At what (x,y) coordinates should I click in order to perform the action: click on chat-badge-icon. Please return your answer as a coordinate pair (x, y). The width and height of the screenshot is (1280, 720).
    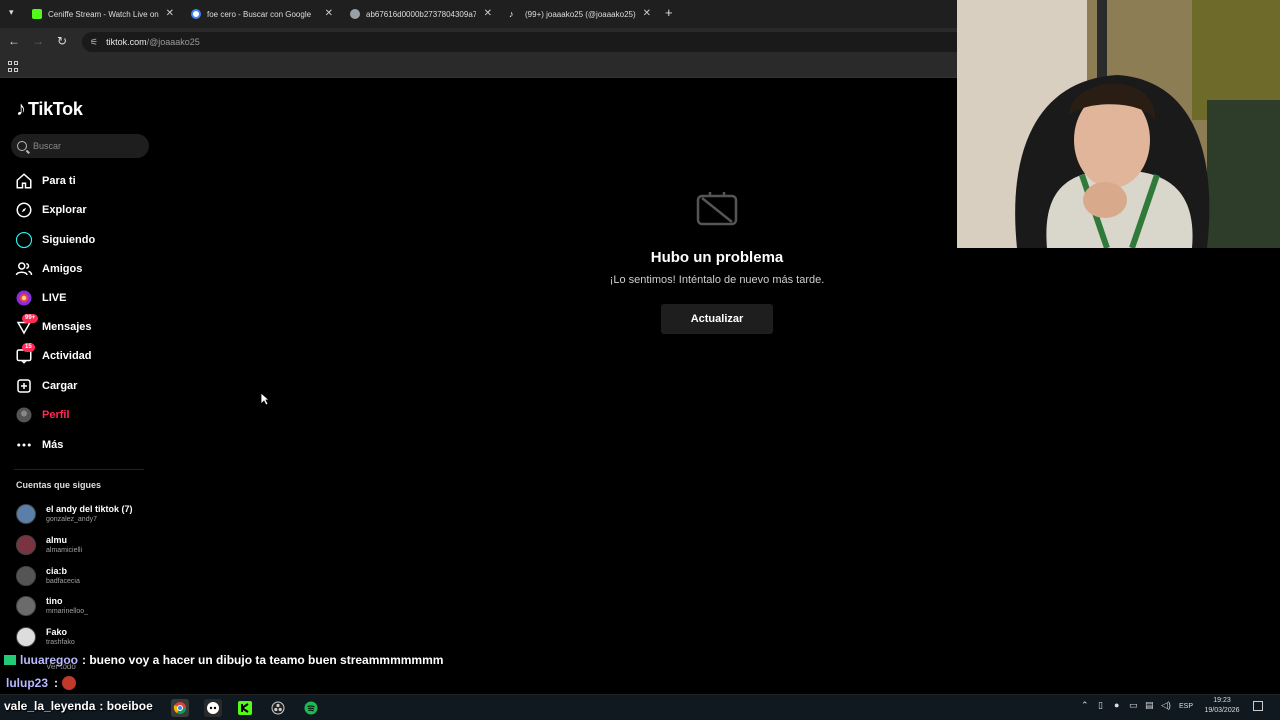
    Looking at the image, I should click on (10, 660).